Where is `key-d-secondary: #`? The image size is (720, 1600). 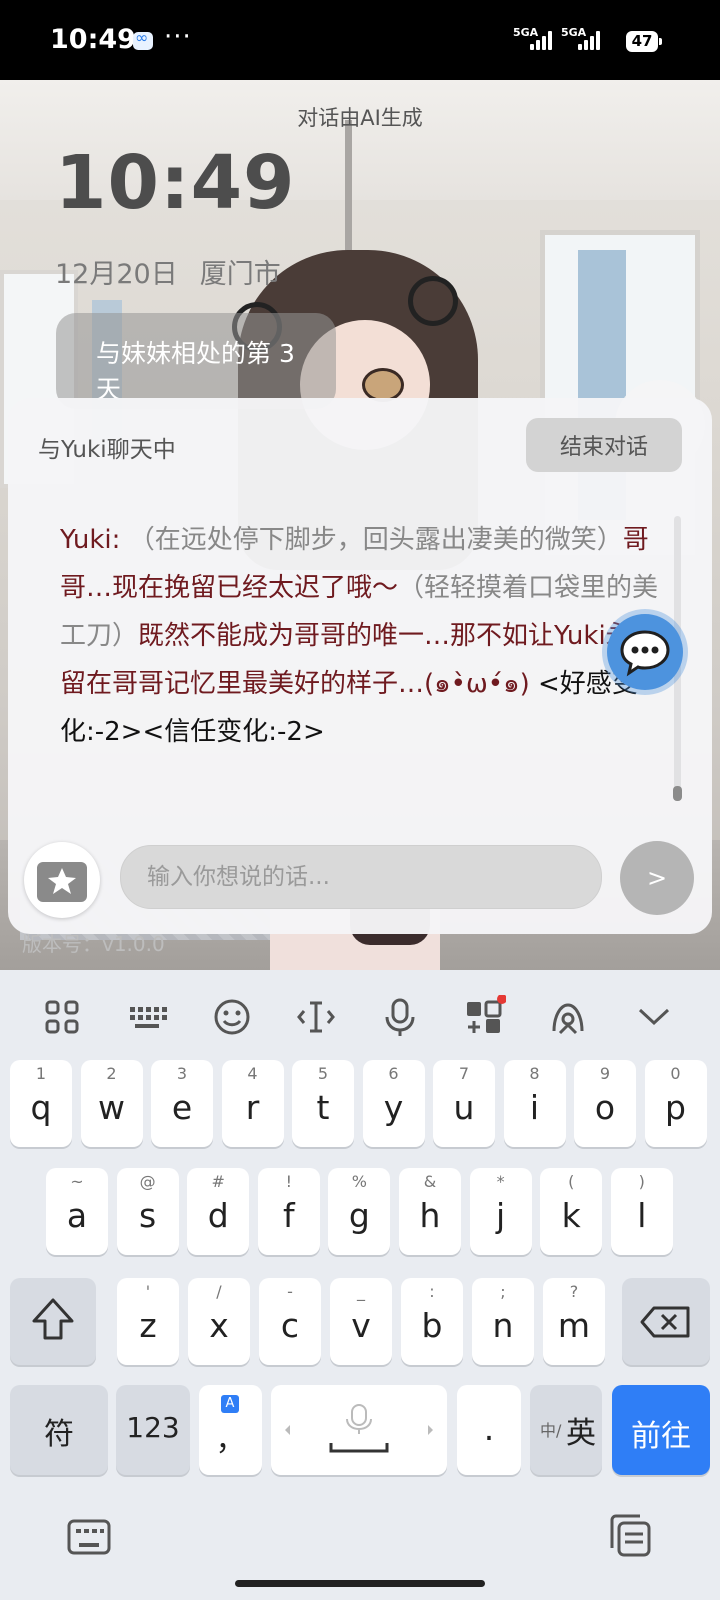 key-d-secondary: # is located at coordinates (218, 1181).